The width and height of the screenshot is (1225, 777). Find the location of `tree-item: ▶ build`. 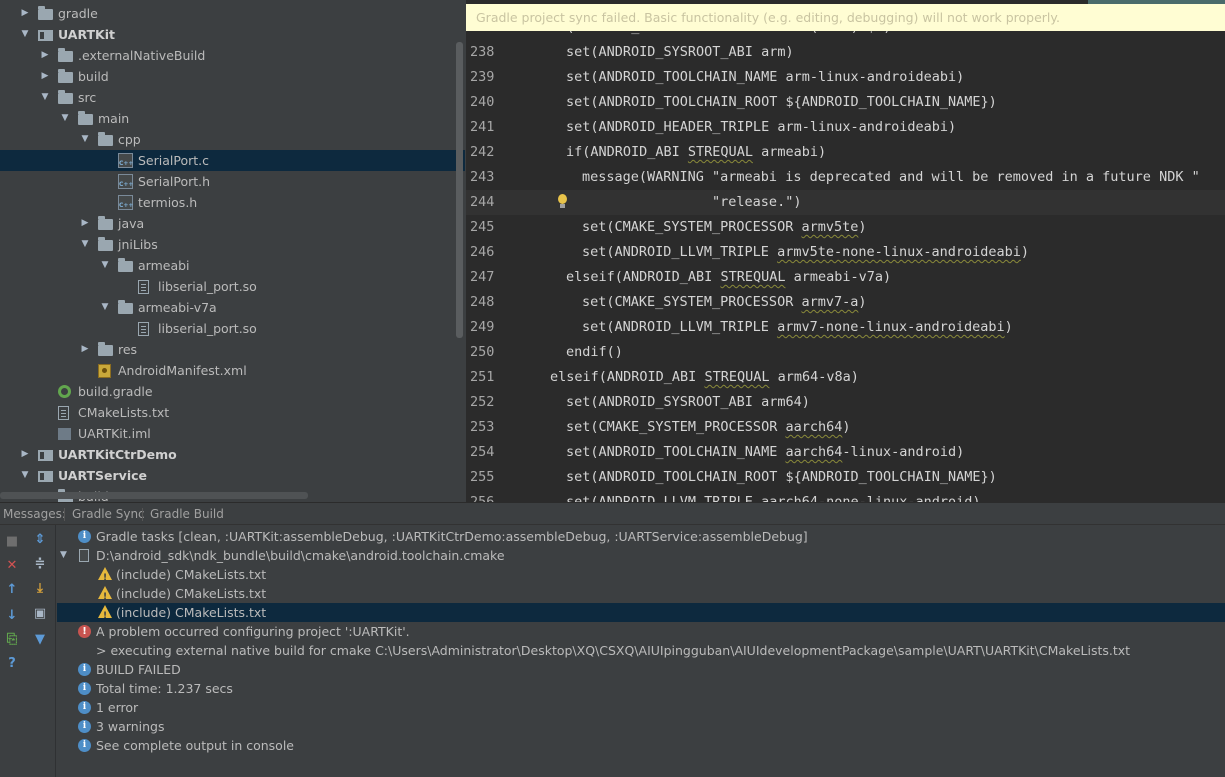

tree-item: ▶ build is located at coordinates (232, 76).